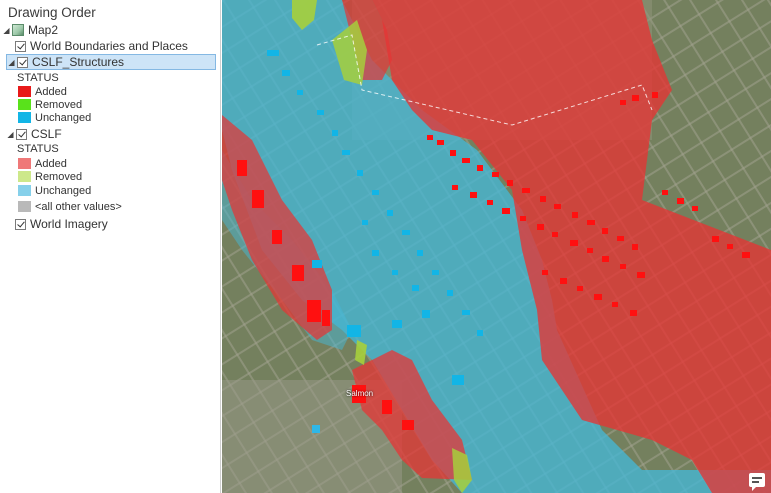 Image resolution: width=771 pixels, height=493 pixels. I want to click on layer-label: CSLF, so click(46, 134).